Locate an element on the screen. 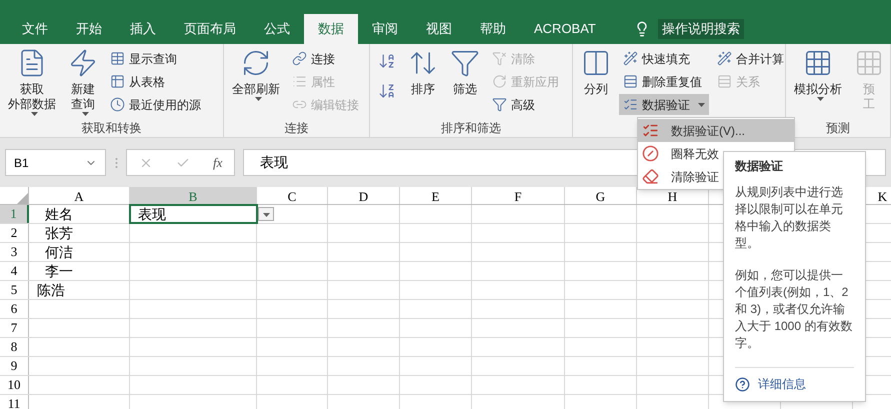 Image resolution: width=891 pixels, height=409 pixels. link-icon is located at coordinates (299, 58).